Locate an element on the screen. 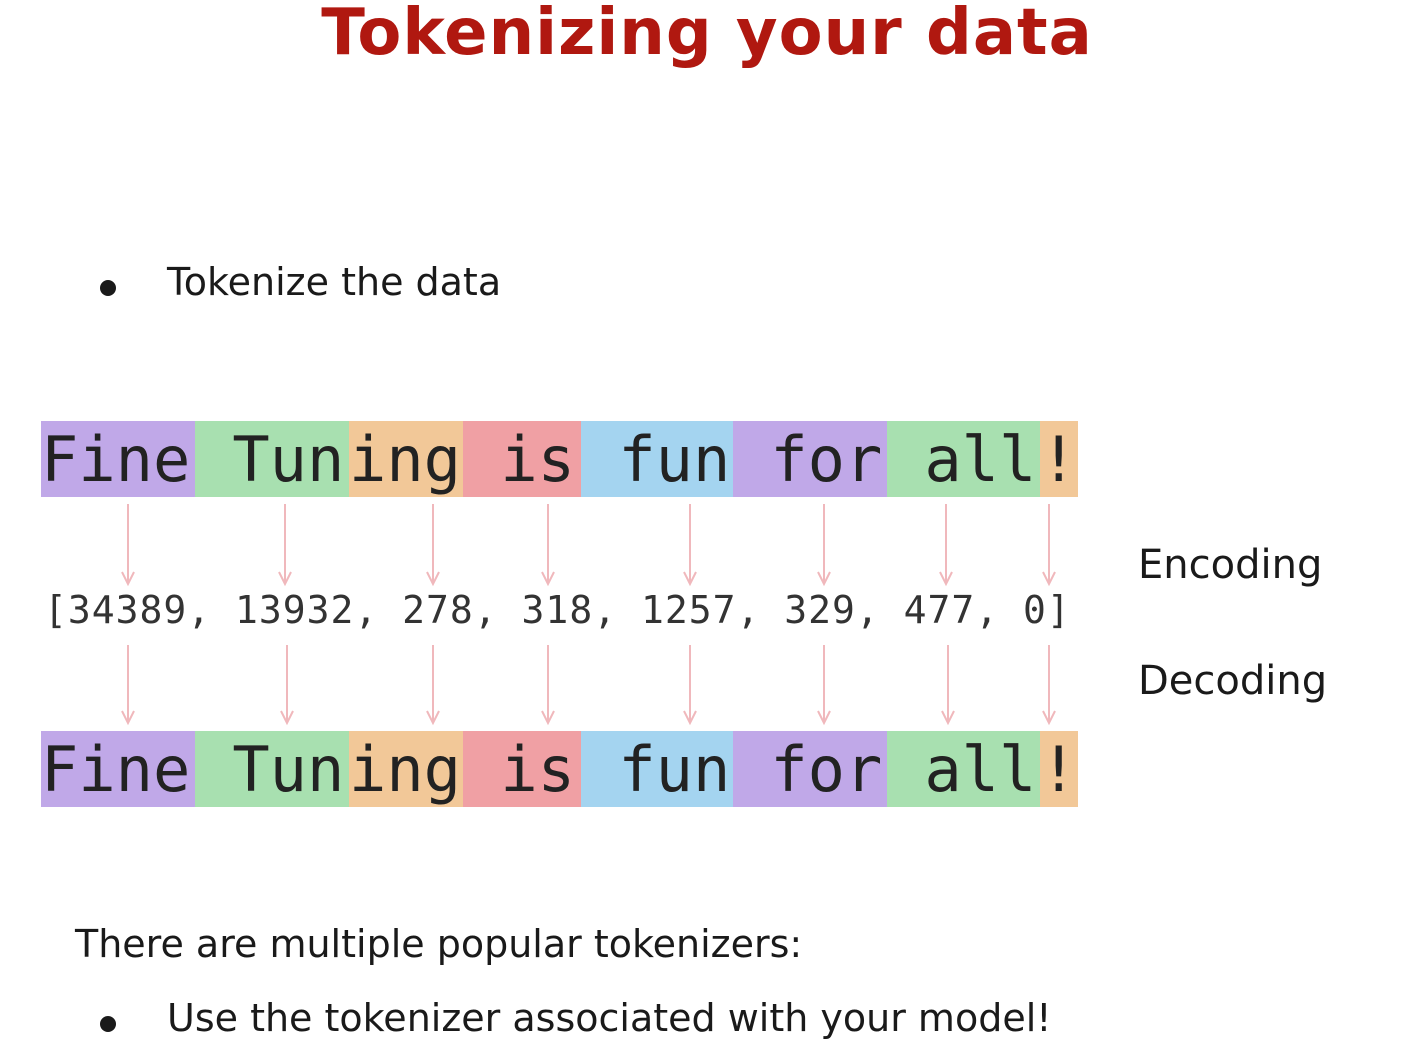 This screenshot has height=1050, width=1414. arrows-layer is located at coordinates (588, 615).